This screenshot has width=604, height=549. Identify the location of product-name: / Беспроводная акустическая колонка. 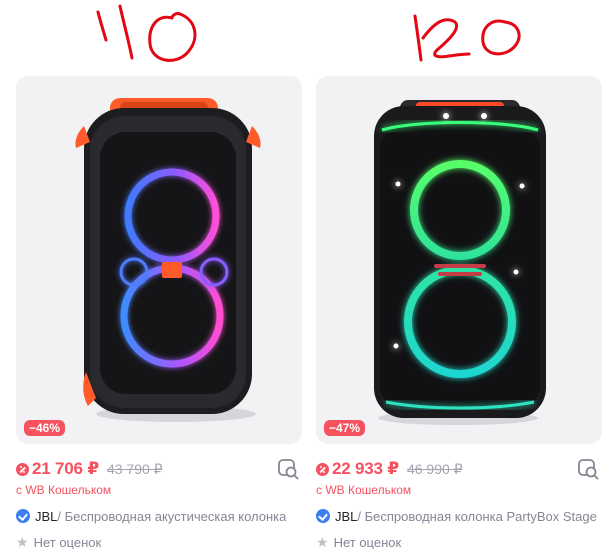
(172, 516).